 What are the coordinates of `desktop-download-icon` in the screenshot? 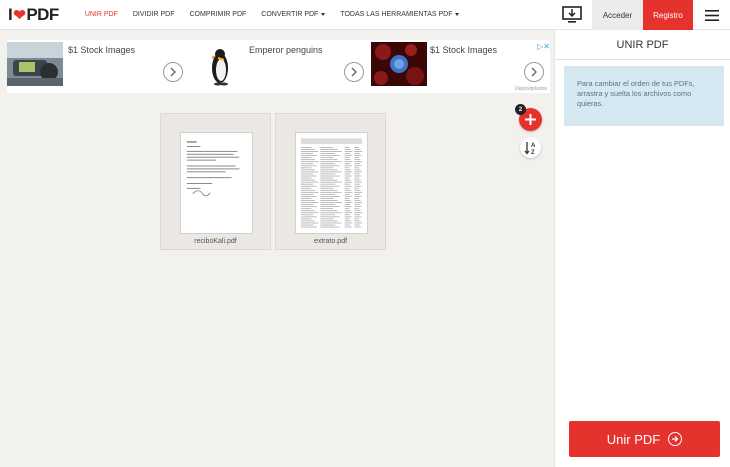 It's located at (572, 14).